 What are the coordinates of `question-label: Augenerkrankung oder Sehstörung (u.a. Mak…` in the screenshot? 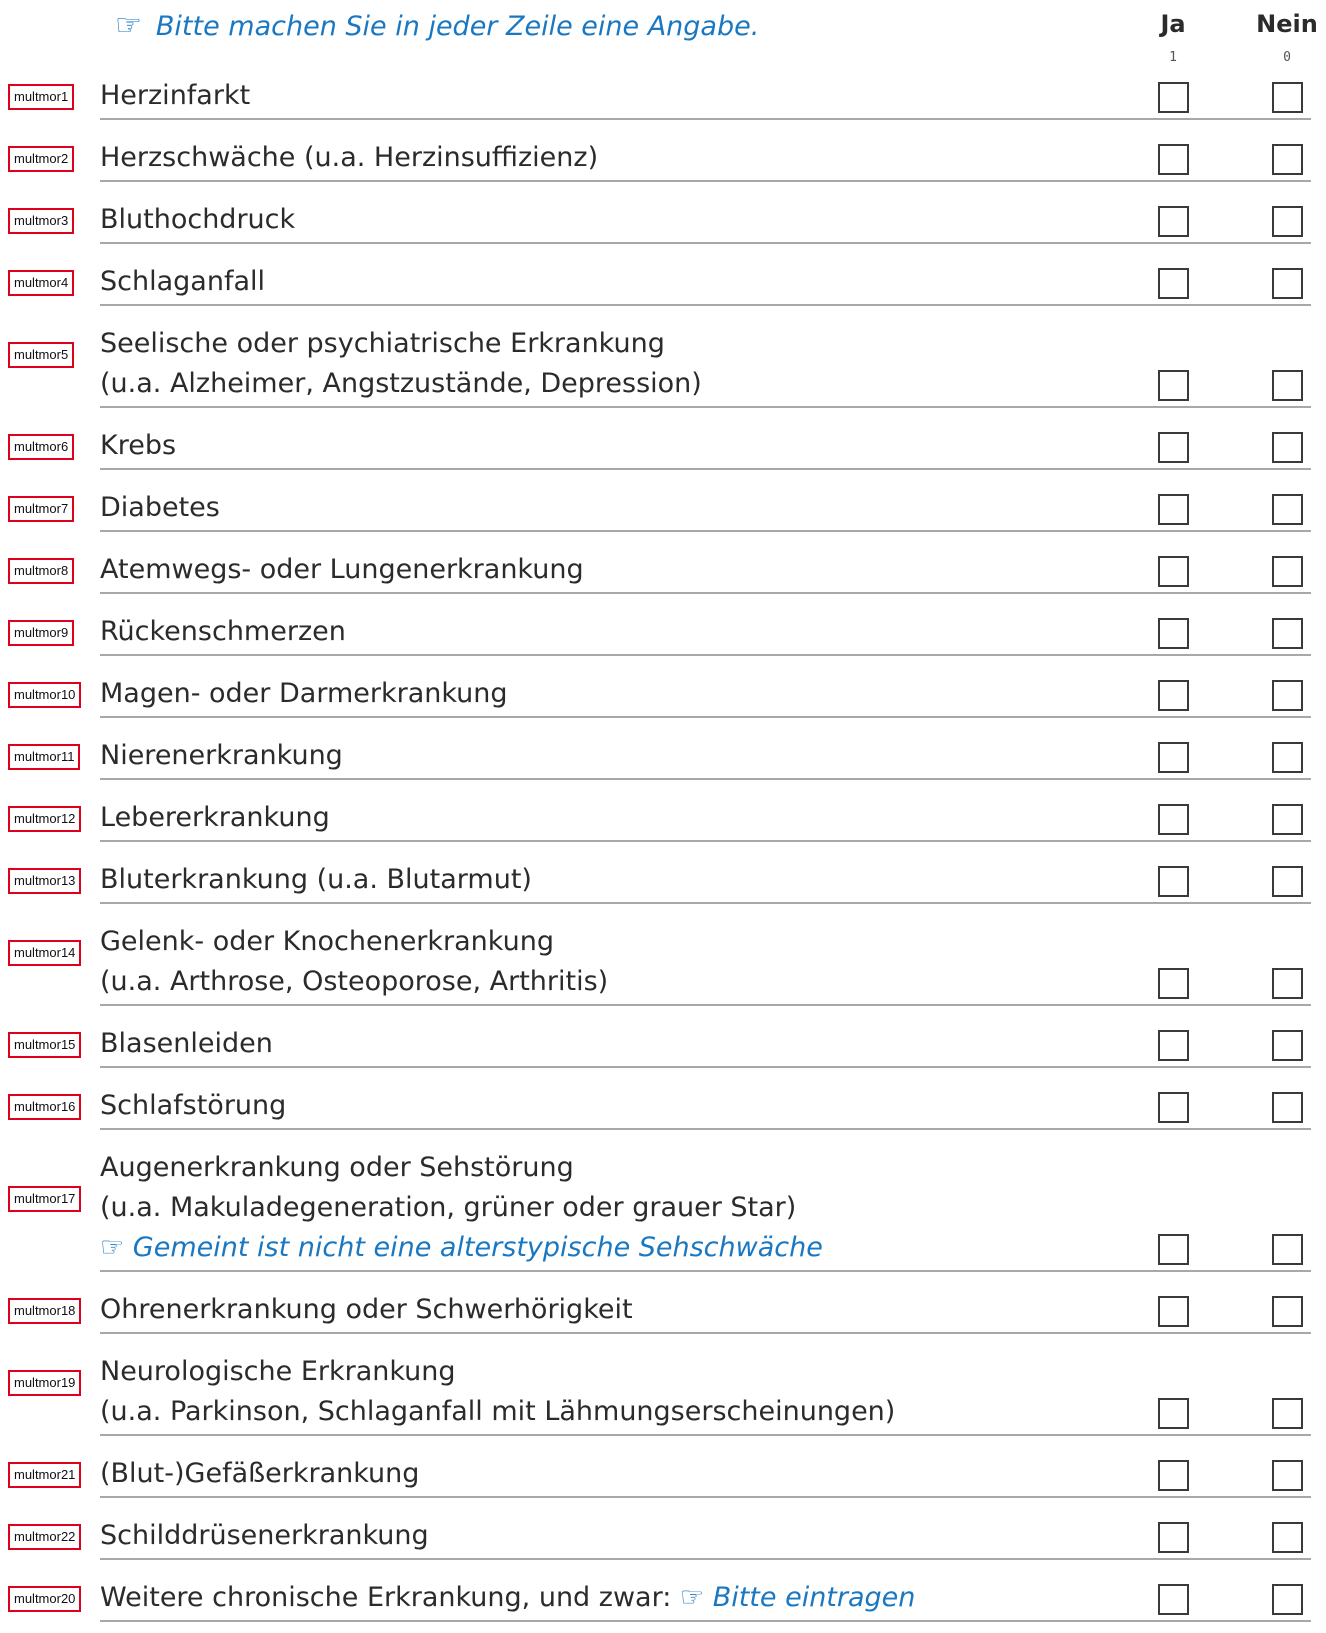 It's located at (461, 1208).